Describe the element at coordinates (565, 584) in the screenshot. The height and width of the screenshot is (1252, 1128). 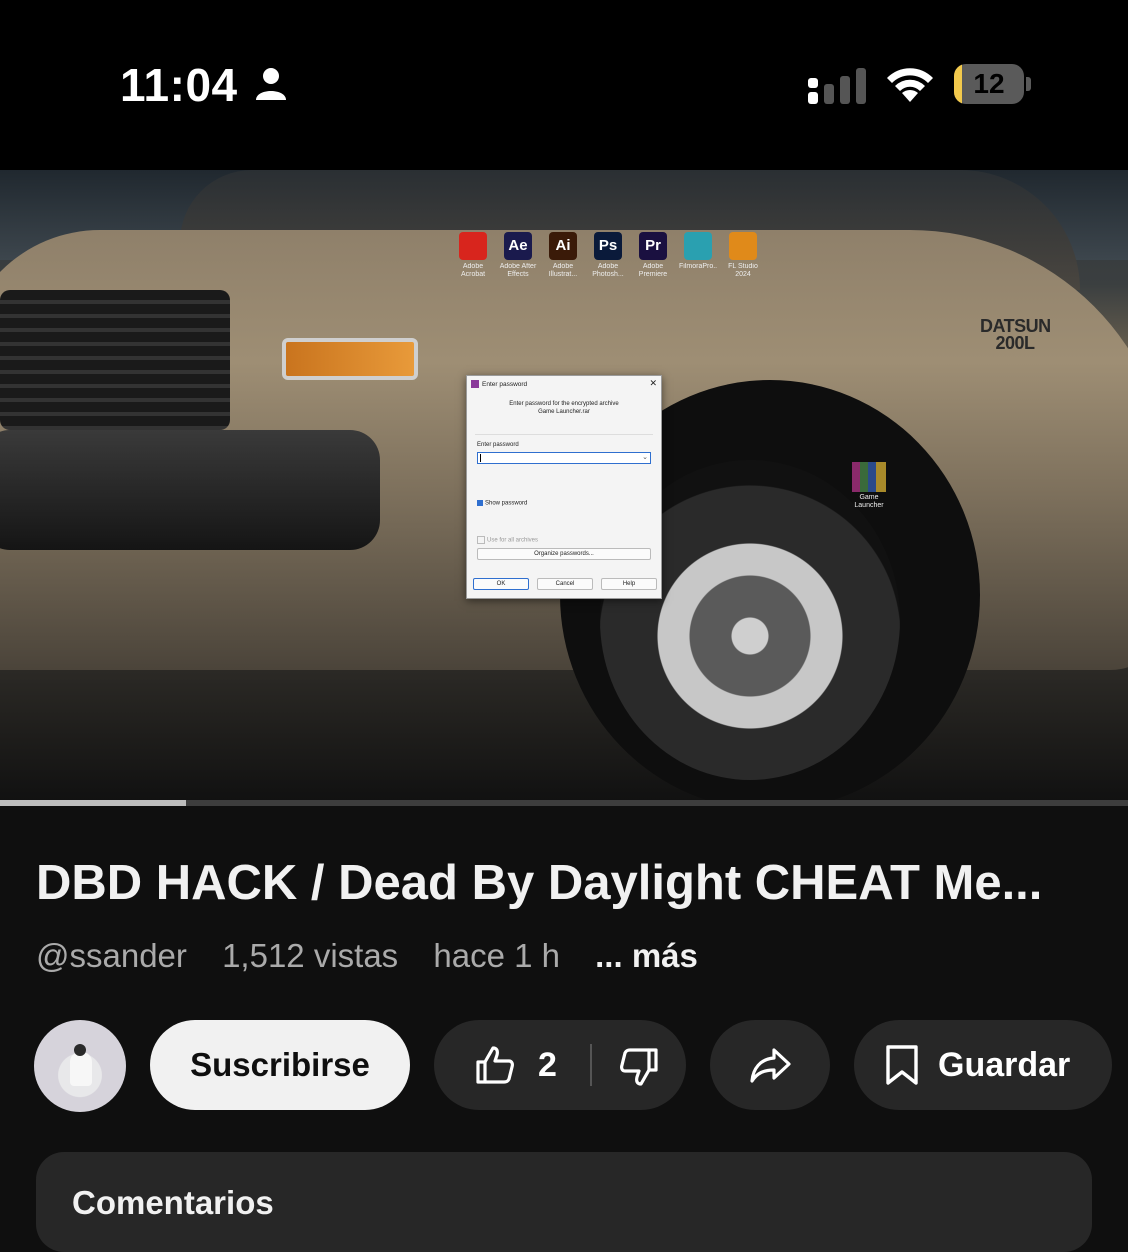
I see `cancel-button: Cancel` at that location.